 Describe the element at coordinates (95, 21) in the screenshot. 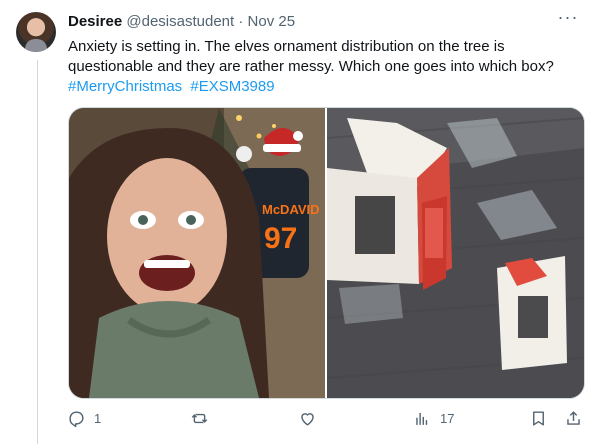

I see `author-name: Desiree` at that location.